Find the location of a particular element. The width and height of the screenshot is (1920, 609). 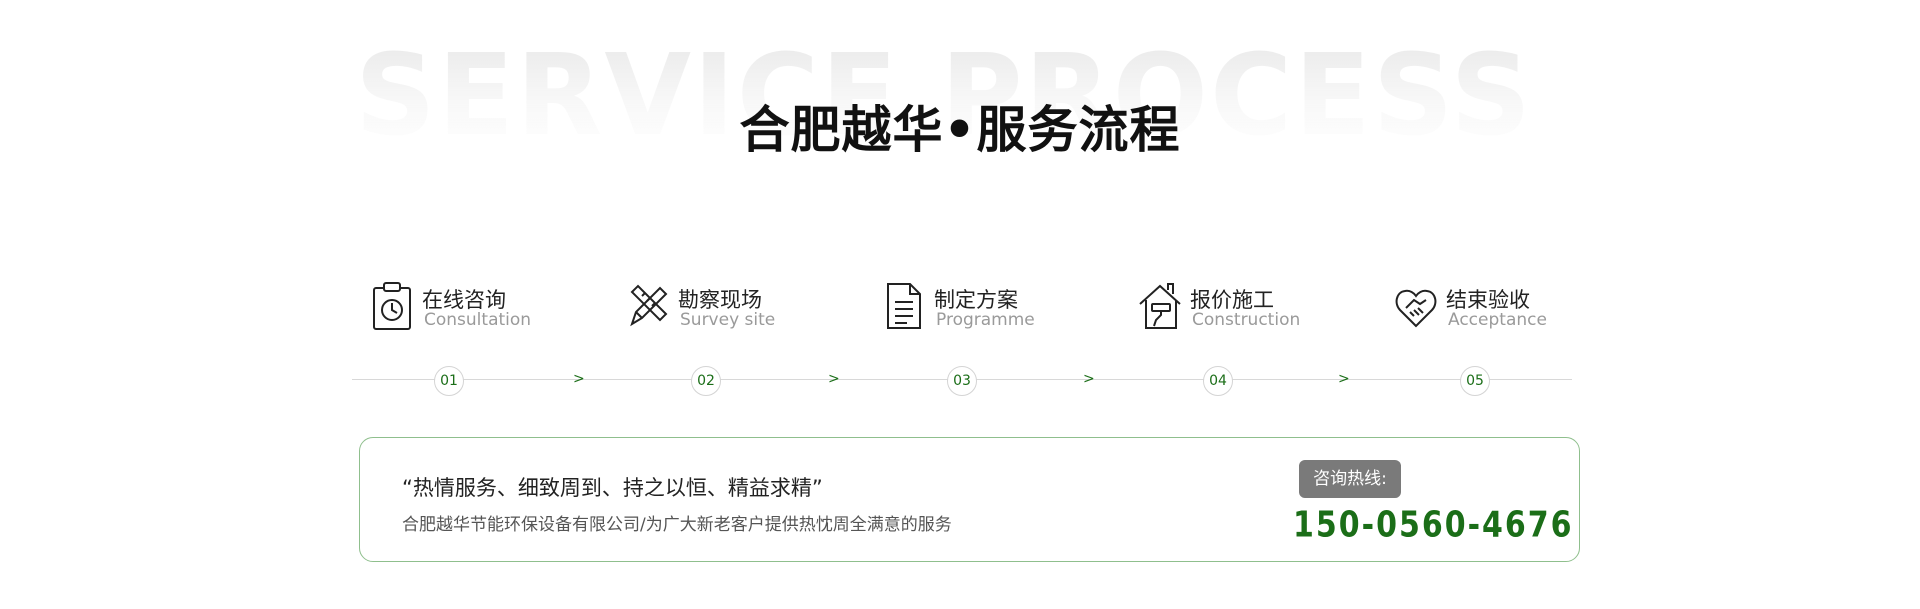

heart-handshake-icon is located at coordinates (1416, 308).